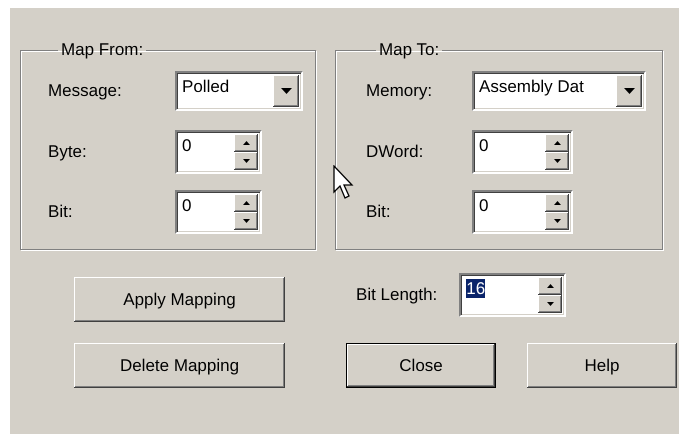 Image resolution: width=679 pixels, height=434 pixels. What do you see at coordinates (512, 294) in the screenshot?
I see `spin-field: 16` at bounding box center [512, 294].